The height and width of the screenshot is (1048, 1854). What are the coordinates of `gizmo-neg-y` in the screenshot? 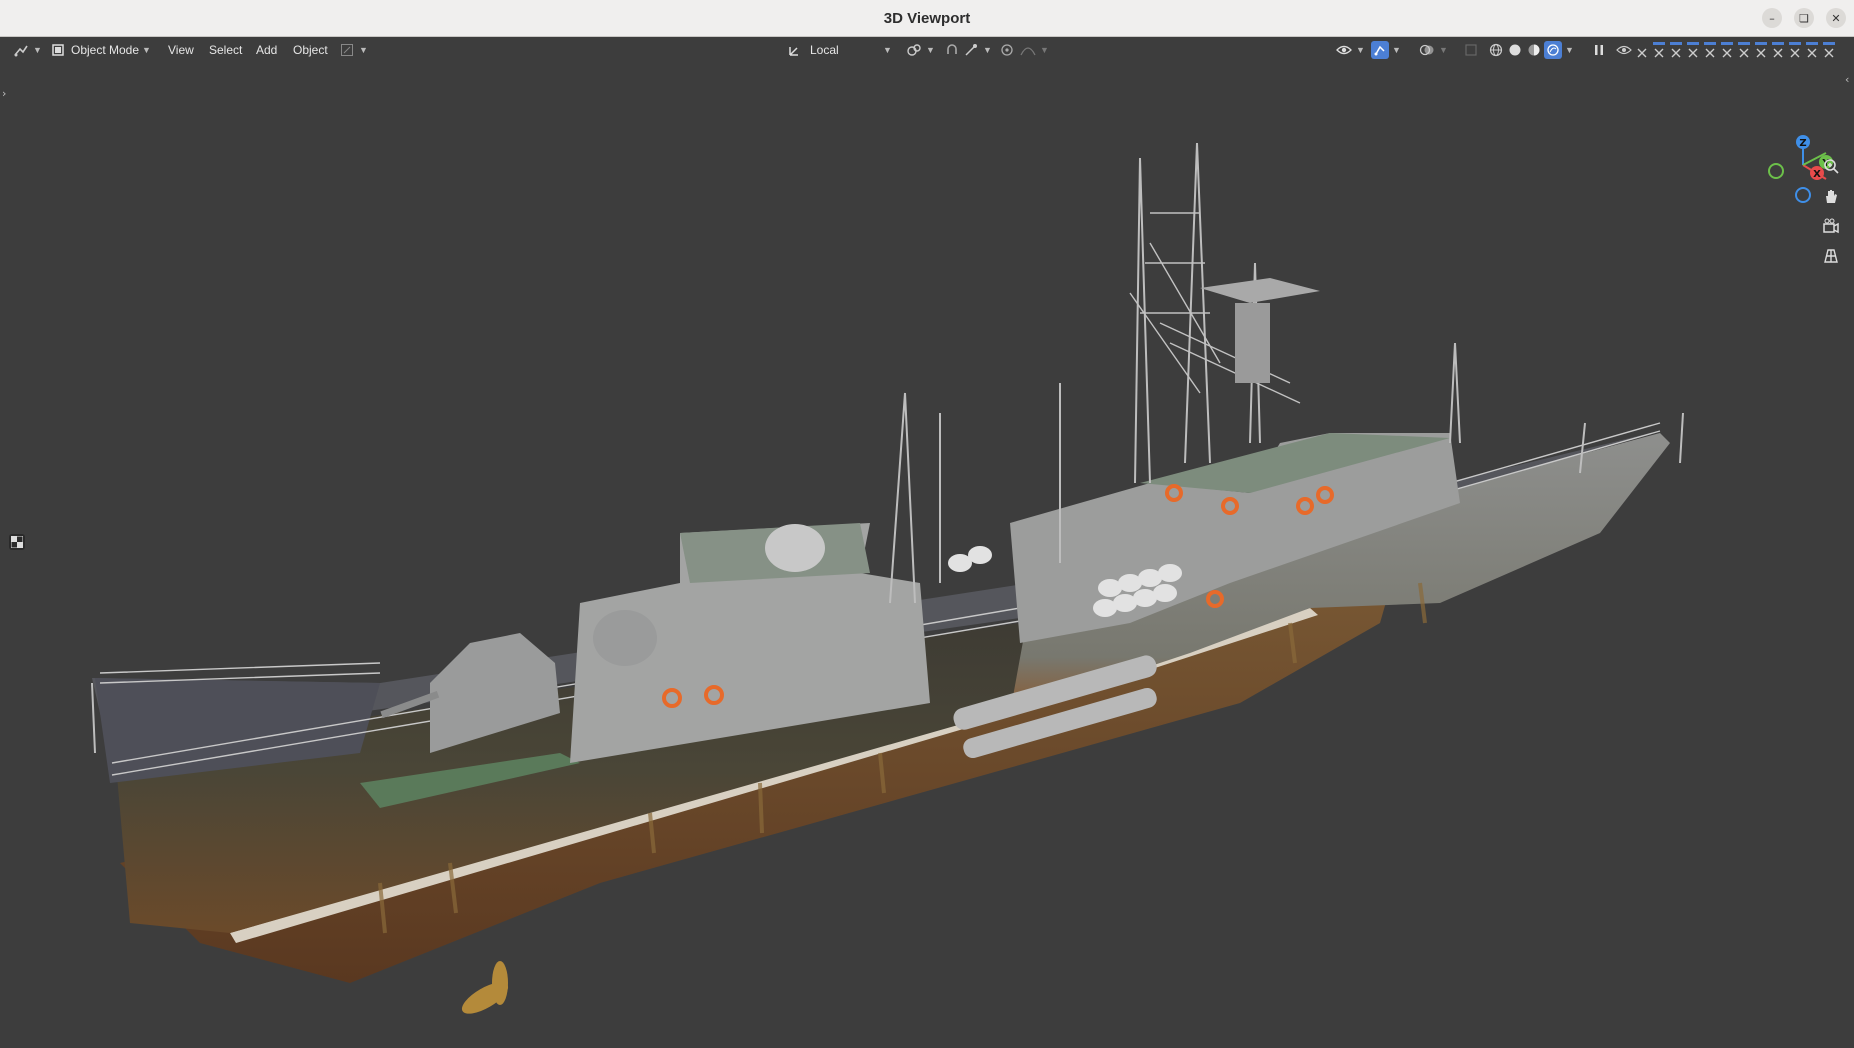 It's located at (1776, 171).